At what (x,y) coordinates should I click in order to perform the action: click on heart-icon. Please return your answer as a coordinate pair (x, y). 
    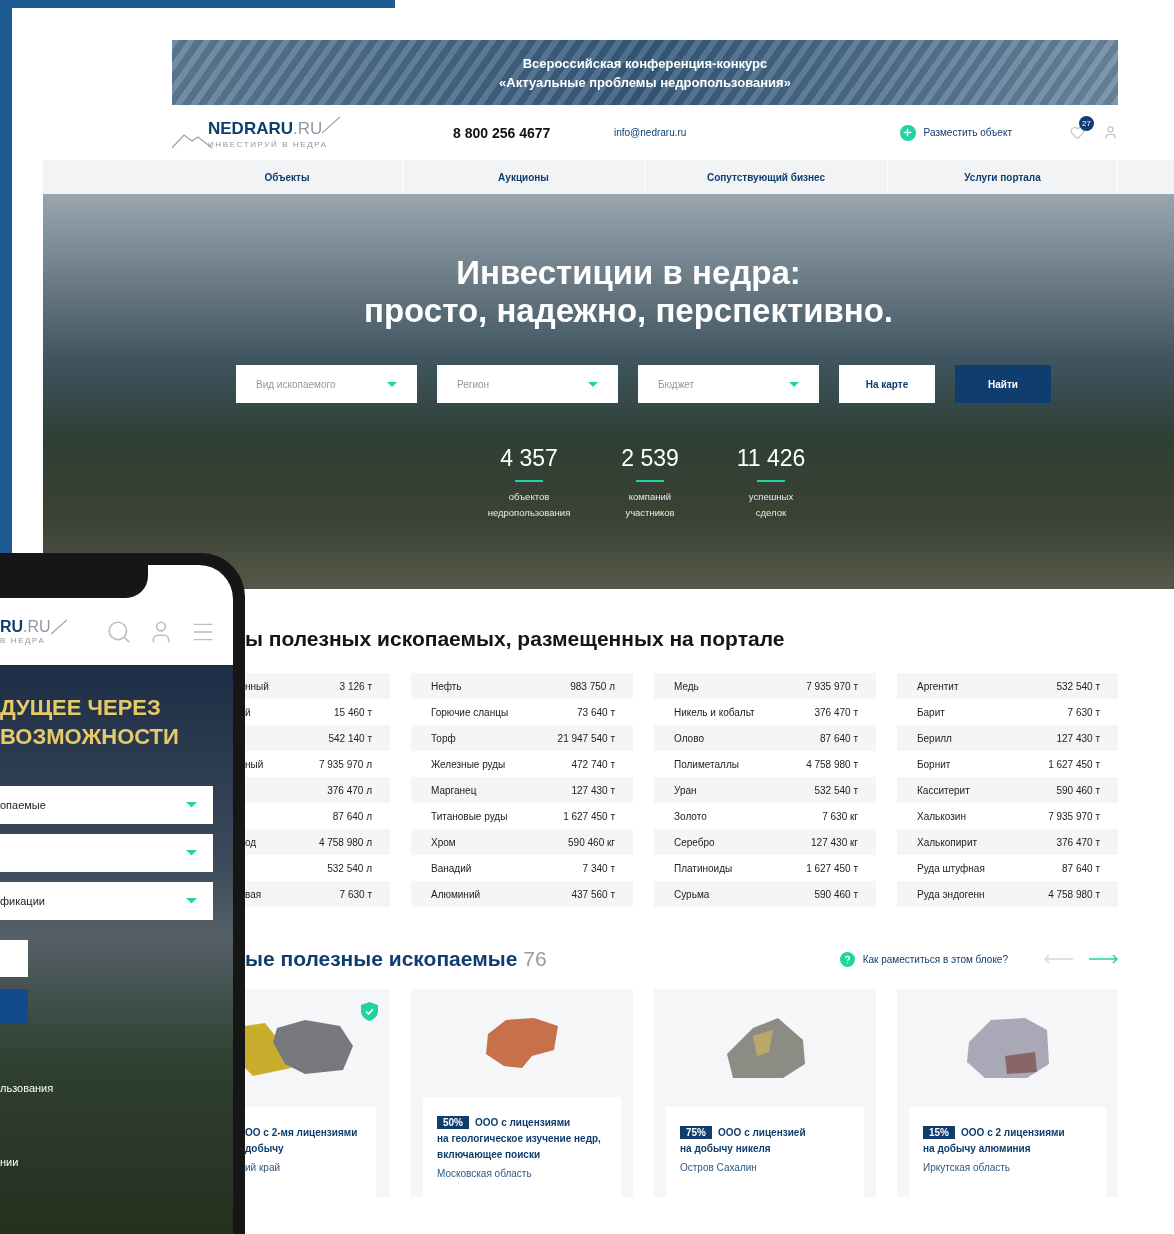
    Looking at the image, I should click on (1077, 132).